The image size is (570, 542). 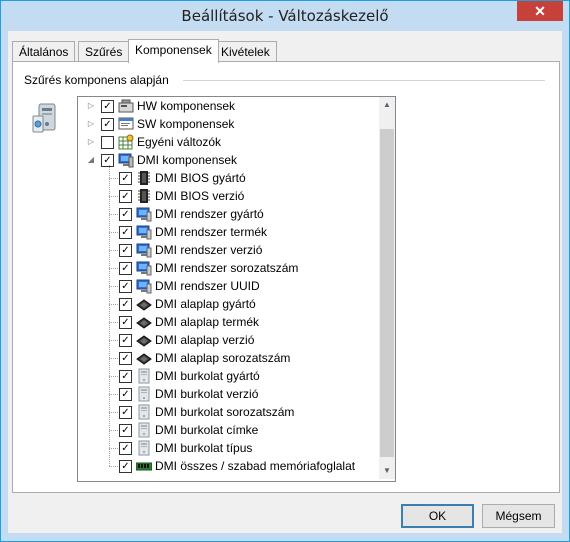 I want to click on tree-item: ▷ ✓ SW komponensek, so click(x=228, y=124).